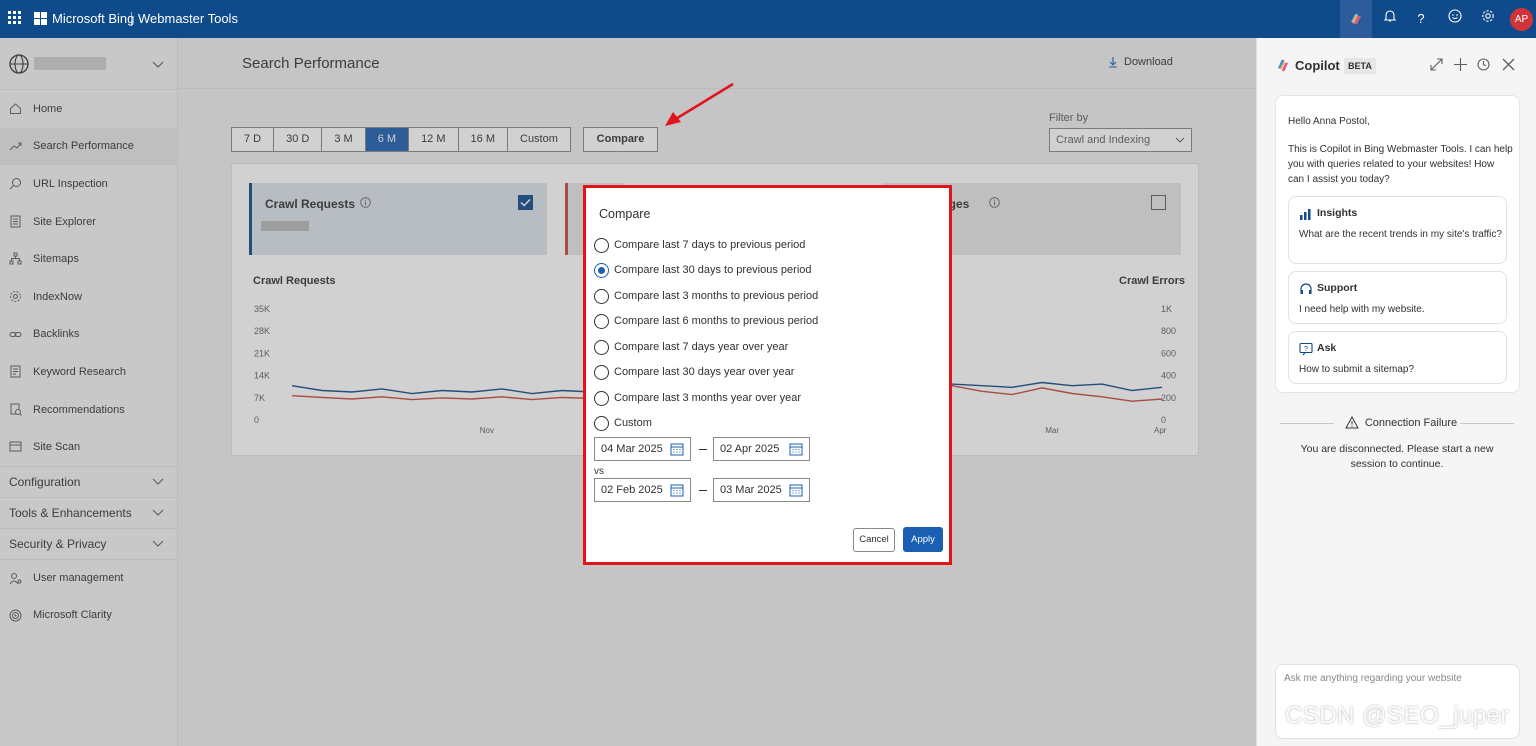 The width and height of the screenshot is (1536, 746). What do you see at coordinates (716, 296) in the screenshot?
I see `option-label: Compare last 3 months to previous period` at bounding box center [716, 296].